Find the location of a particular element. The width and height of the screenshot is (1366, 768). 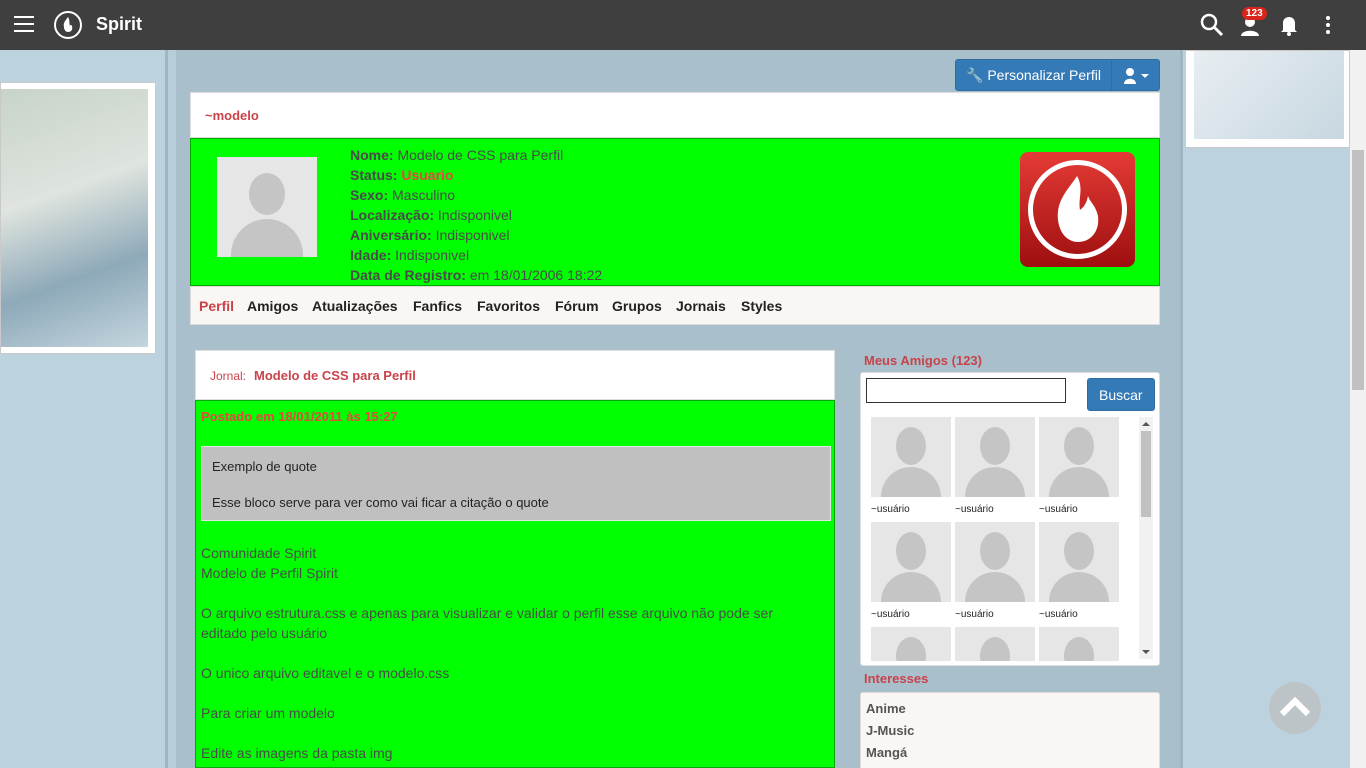

quote-line-1: Exemplo de quote is located at coordinates (264, 466).